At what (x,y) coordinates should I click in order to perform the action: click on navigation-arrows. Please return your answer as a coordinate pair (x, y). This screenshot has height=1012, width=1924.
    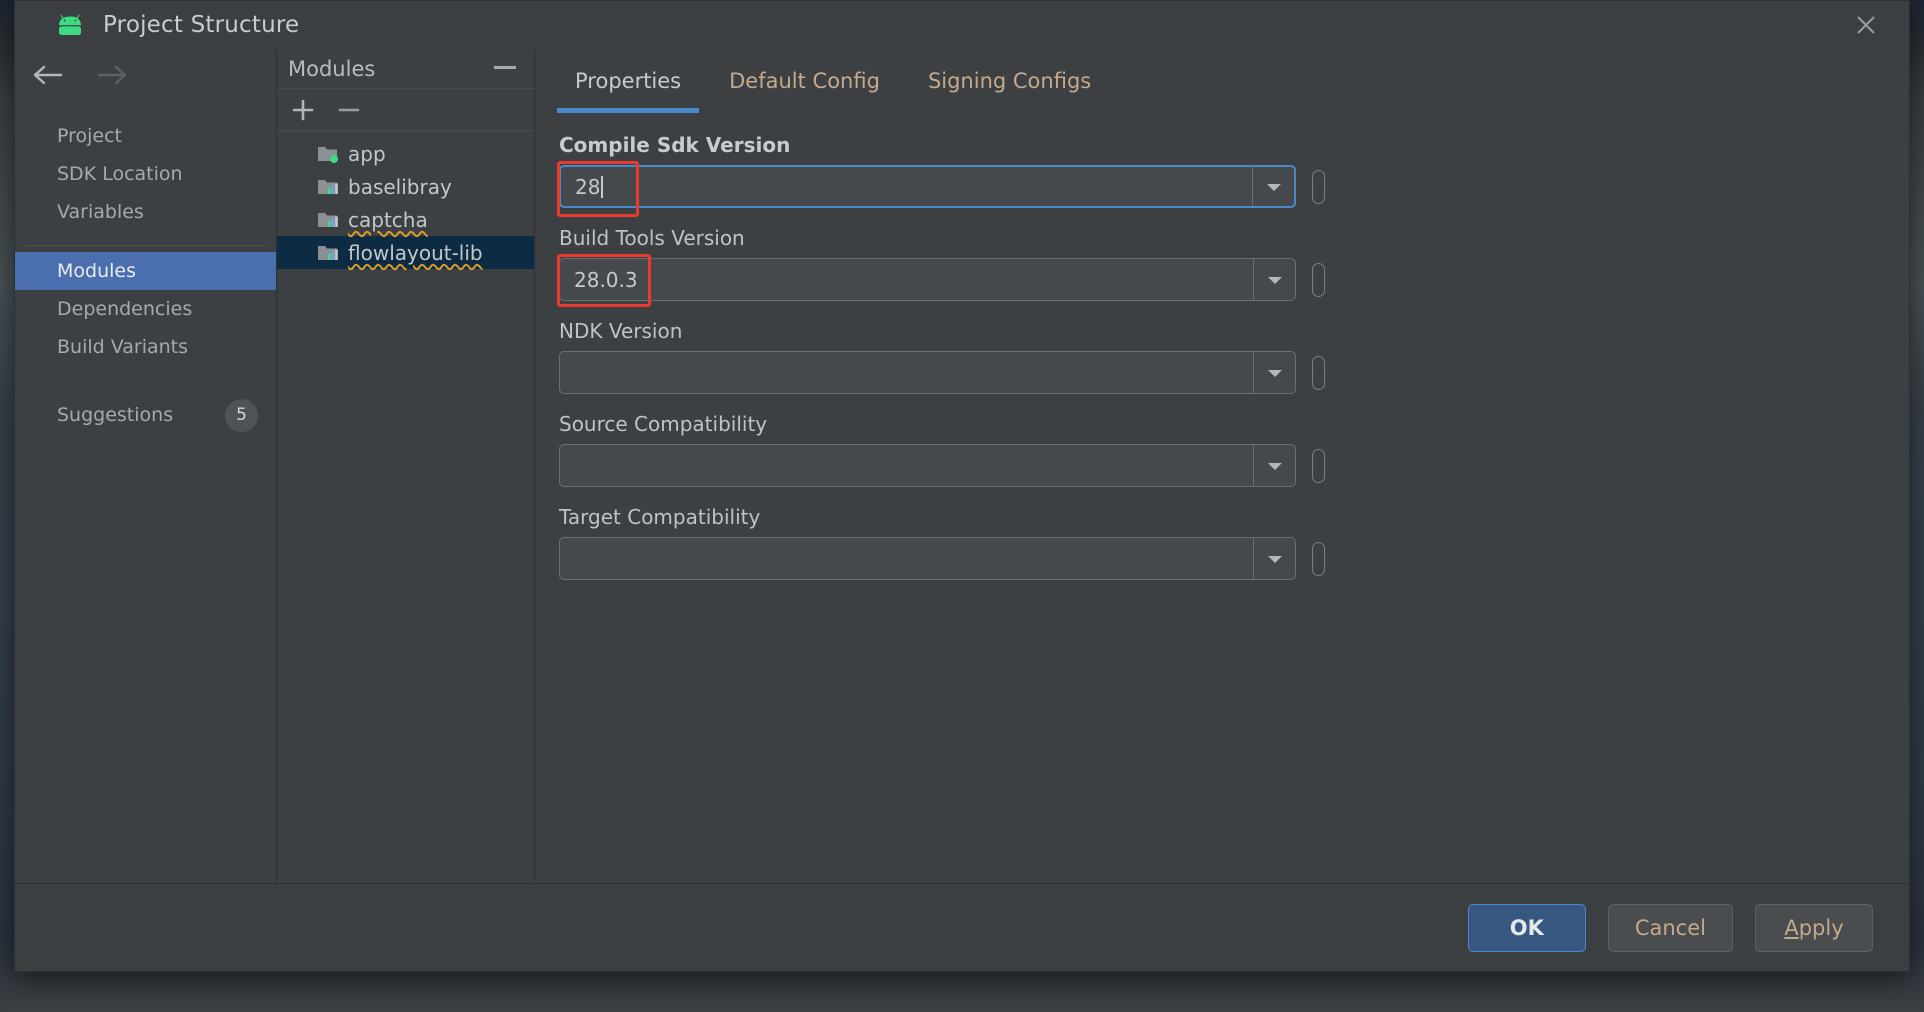
    Looking at the image, I should click on (145, 77).